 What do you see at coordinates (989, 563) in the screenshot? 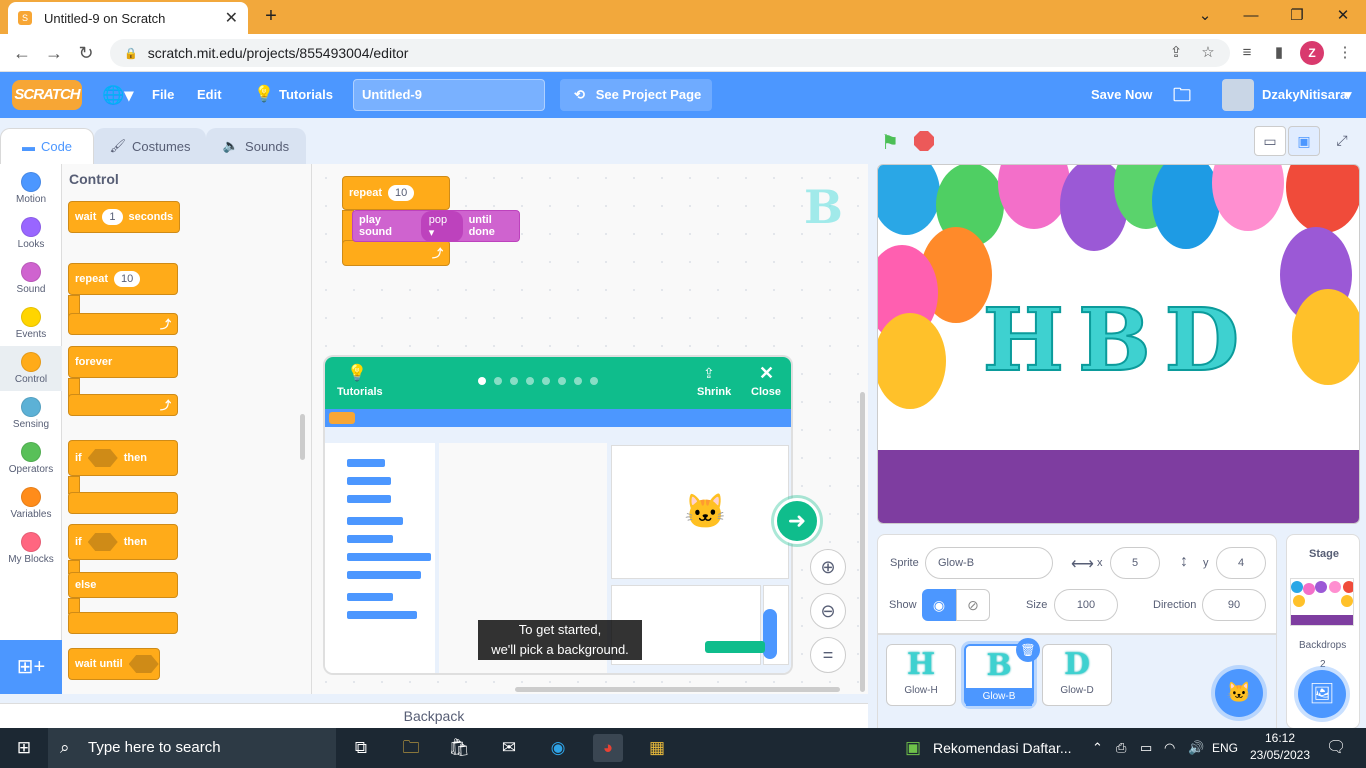
I see `sprite-name-input: Glow-B` at bounding box center [989, 563].